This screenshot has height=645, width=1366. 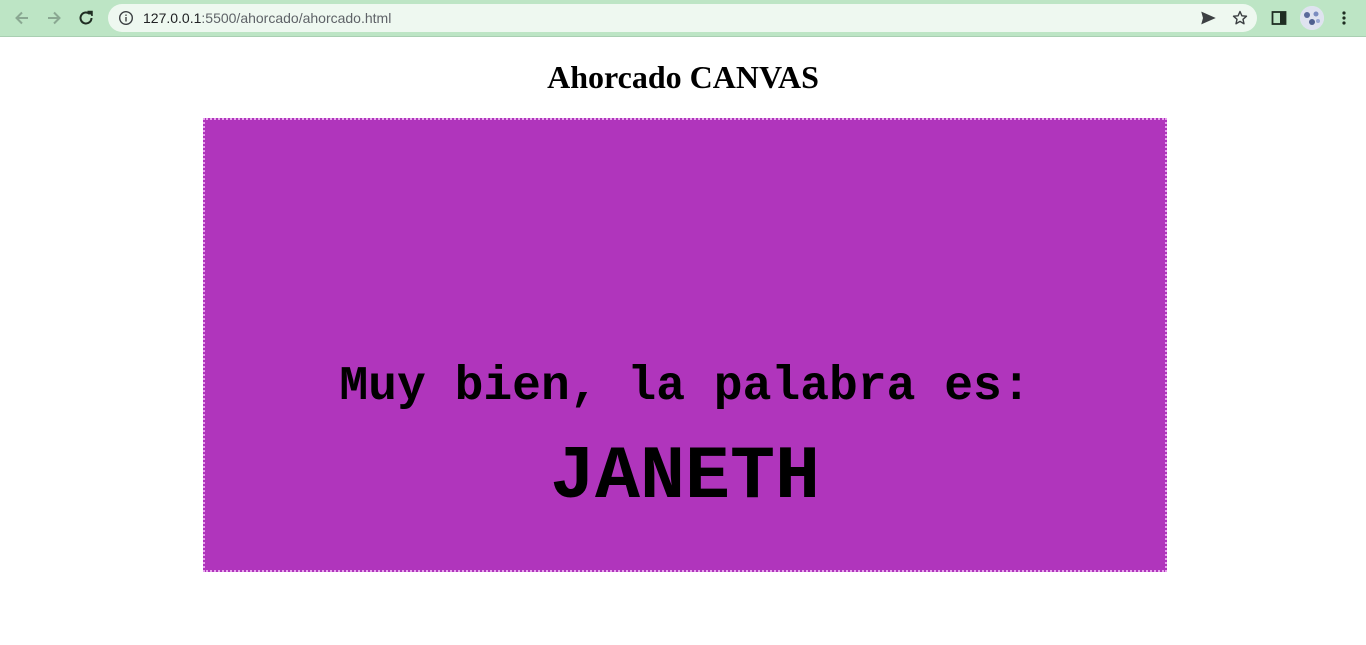 I want to click on browser-toolbar: 127.0.0.1:5500/ahorcado/ahorcado.html, so click(x=683, y=18).